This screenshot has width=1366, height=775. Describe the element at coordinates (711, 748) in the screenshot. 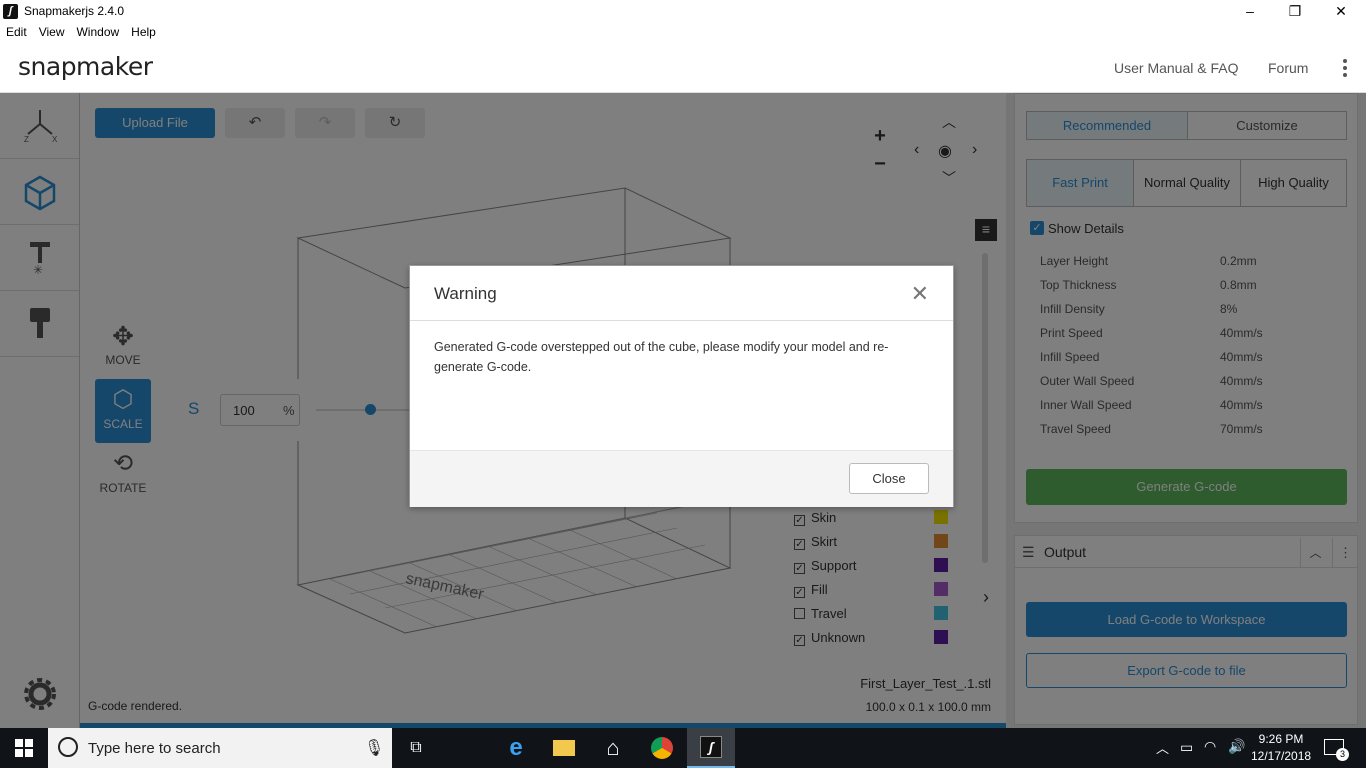

I see `snapmaker-app-icon: ʃ` at that location.